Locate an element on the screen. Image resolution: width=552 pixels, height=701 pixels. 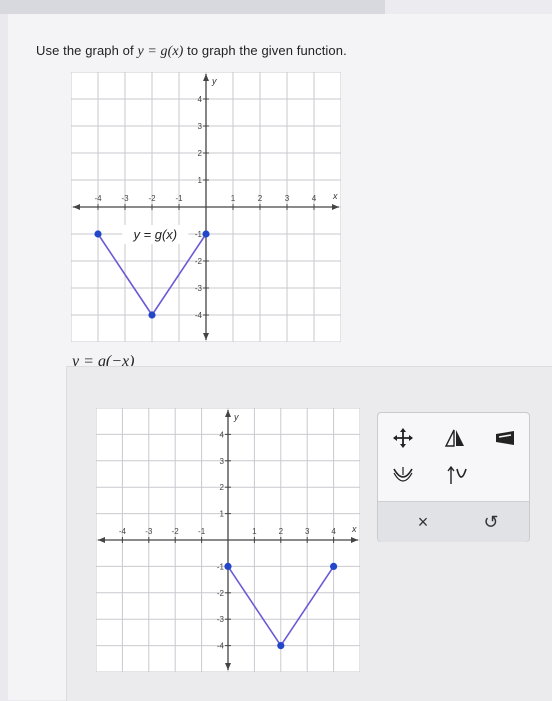
delete-button: × is located at coordinates (423, 522).